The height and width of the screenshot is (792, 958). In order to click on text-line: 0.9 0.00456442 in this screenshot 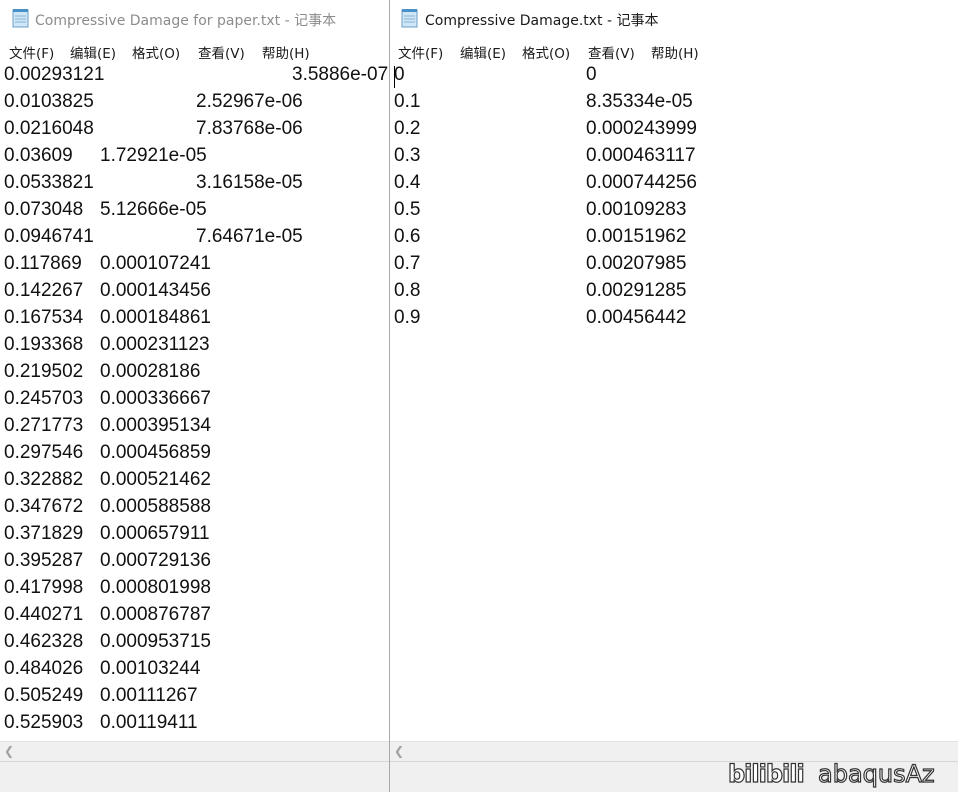, I will do `click(540, 317)`.